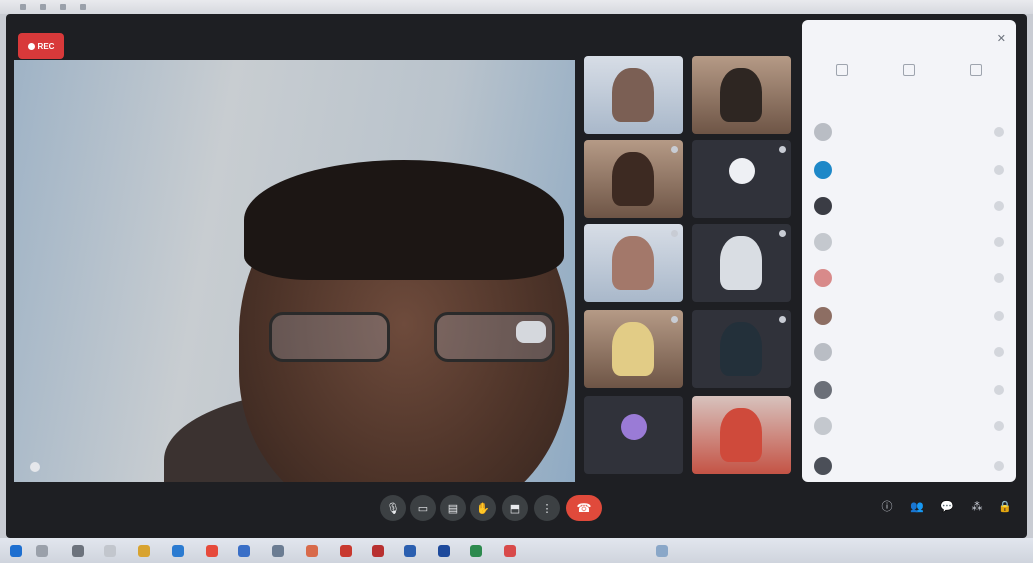 The image size is (1033, 563). Describe the element at coordinates (83, 7) in the screenshot. I see `home-icon` at that location.